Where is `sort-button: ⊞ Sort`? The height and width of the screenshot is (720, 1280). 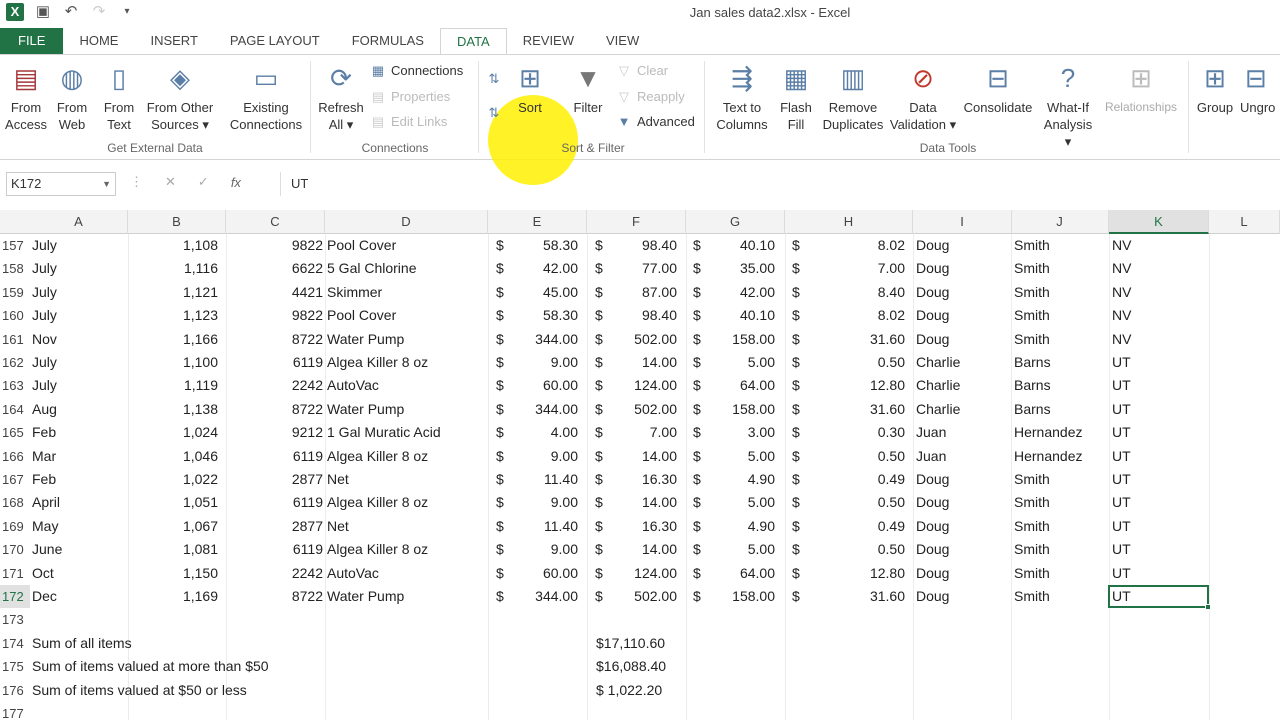
sort-button: ⊞ Sort is located at coordinates (530, 88).